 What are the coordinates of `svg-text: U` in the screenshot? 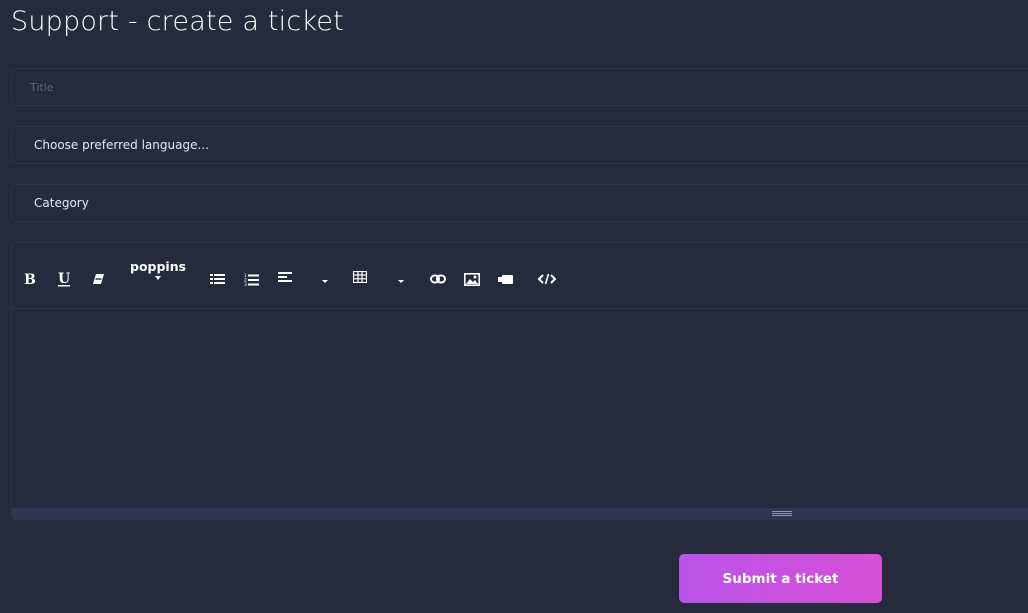 It's located at (64, 279).